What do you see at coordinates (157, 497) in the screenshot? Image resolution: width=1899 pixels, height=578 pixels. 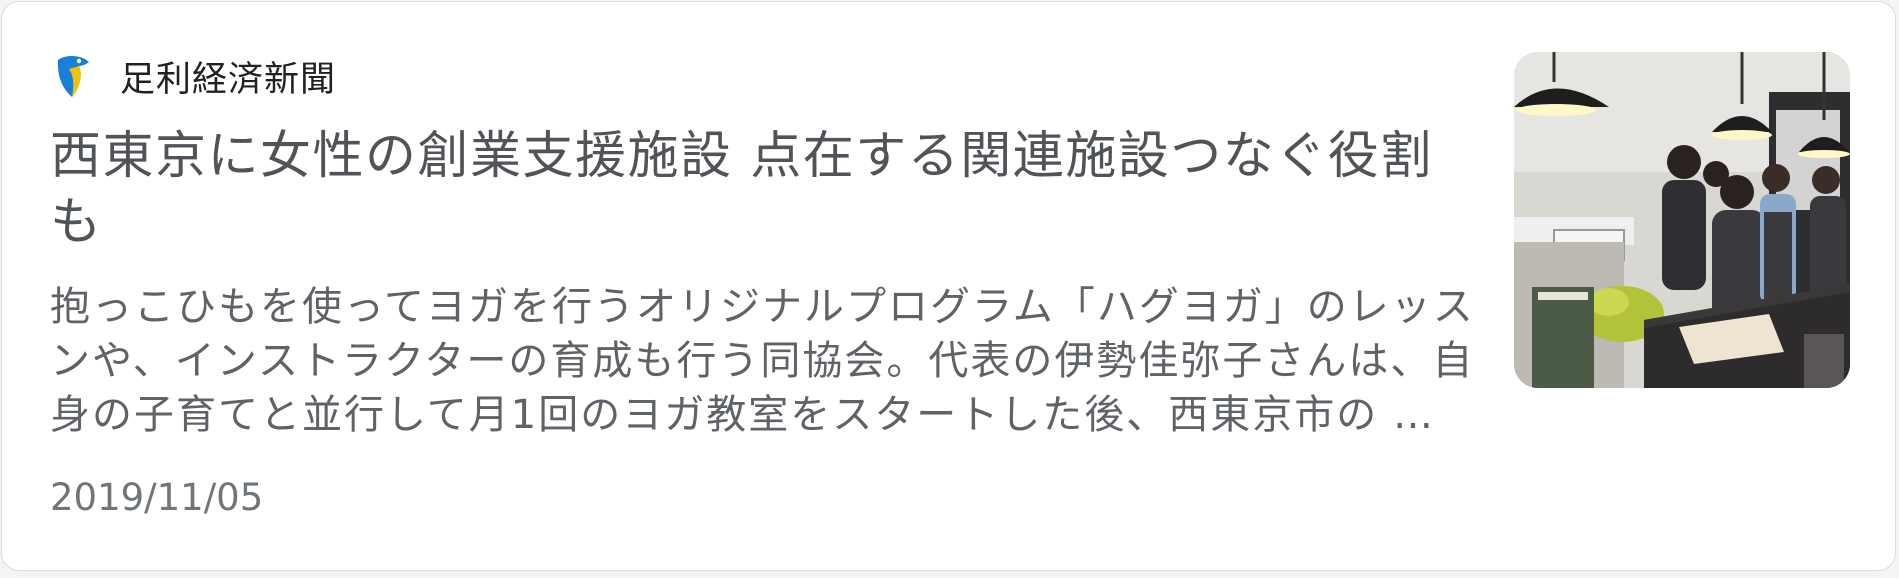 I see `publish-date: 2019/11/05` at bounding box center [157, 497].